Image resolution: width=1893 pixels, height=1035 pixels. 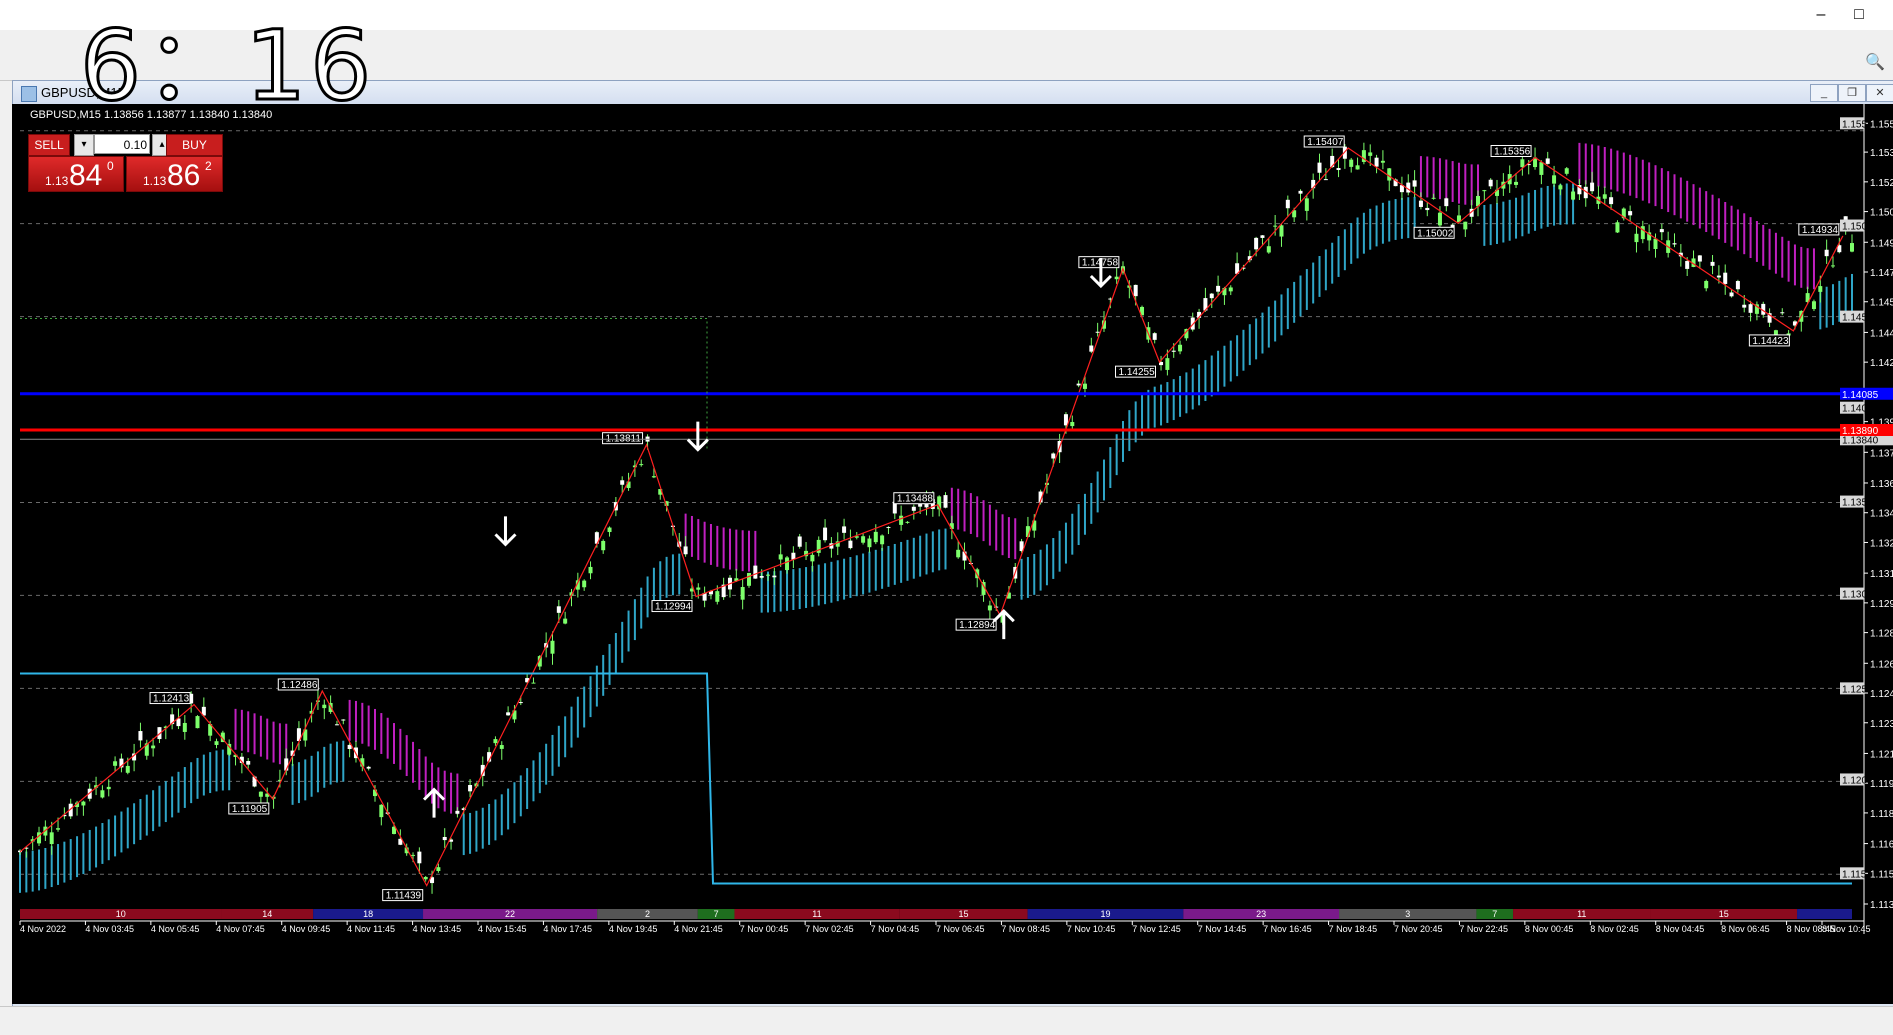 What do you see at coordinates (122, 144) in the screenshot?
I see `lot-size-input: 0.10` at bounding box center [122, 144].